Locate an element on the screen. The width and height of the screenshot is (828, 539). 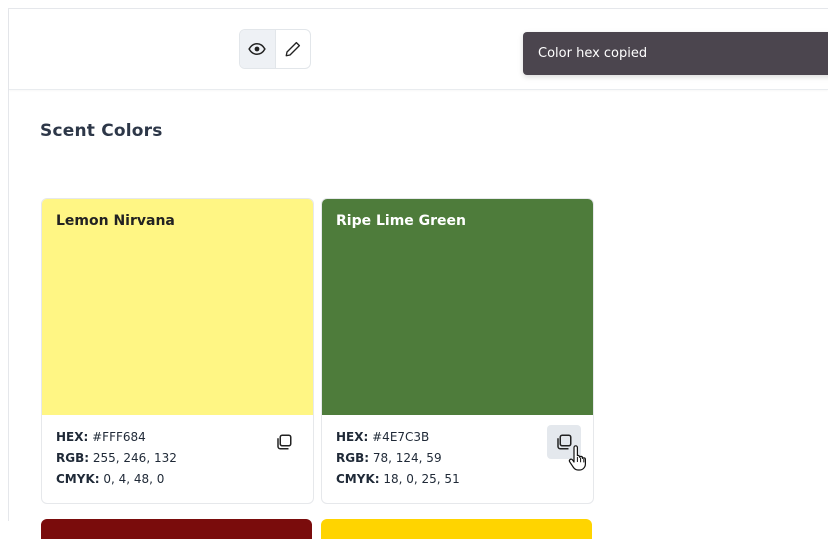
copy-hex-button is located at coordinates (284, 442).